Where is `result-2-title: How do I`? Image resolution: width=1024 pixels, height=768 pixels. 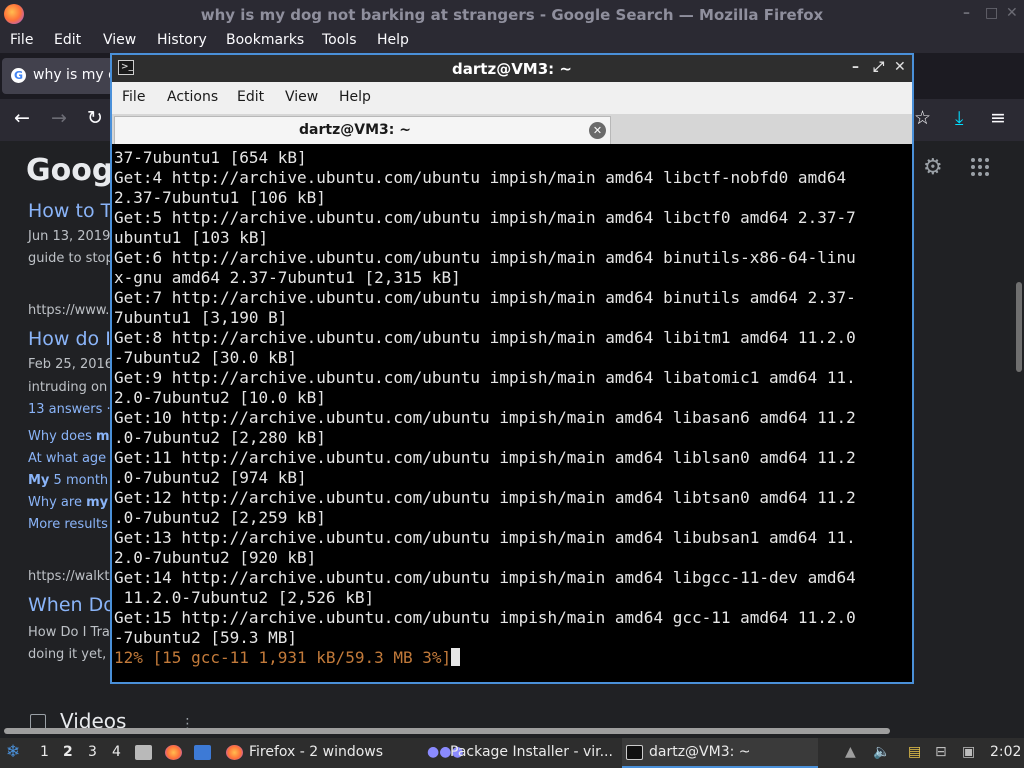 result-2-title: How do I is located at coordinates (69, 339).